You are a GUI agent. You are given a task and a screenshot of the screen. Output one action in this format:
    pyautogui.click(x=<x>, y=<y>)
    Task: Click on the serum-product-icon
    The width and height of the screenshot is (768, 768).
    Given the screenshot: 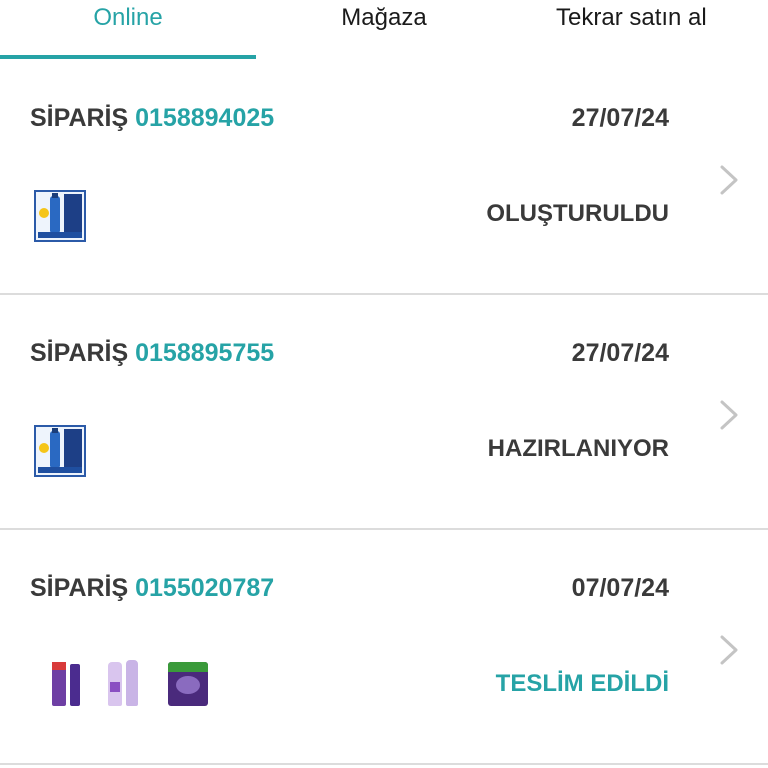 What is the action you would take?
    pyautogui.click(x=66, y=684)
    